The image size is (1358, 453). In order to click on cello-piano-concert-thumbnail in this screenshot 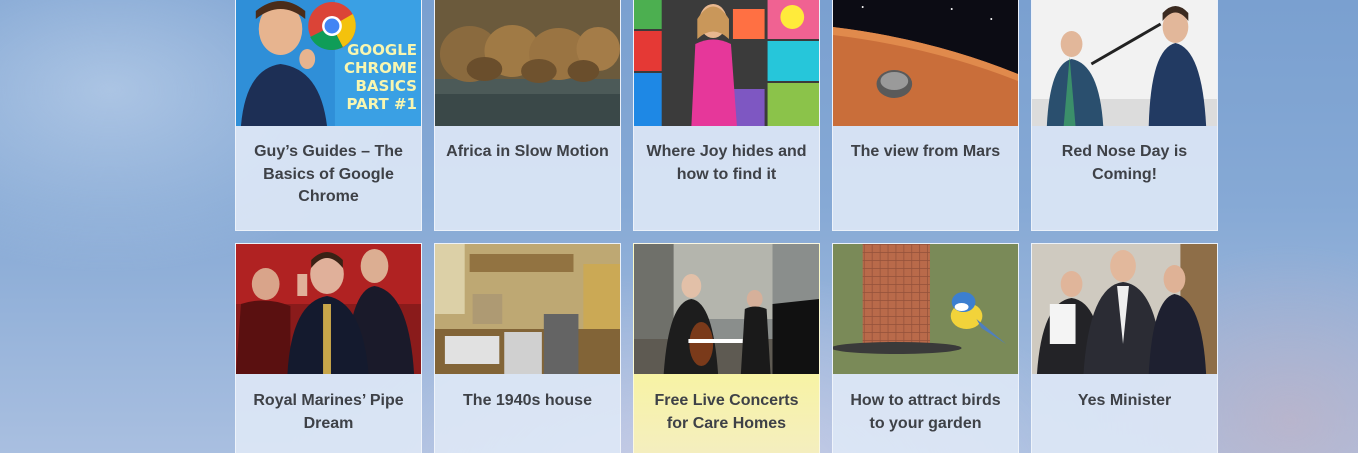, I will do `click(726, 309)`.